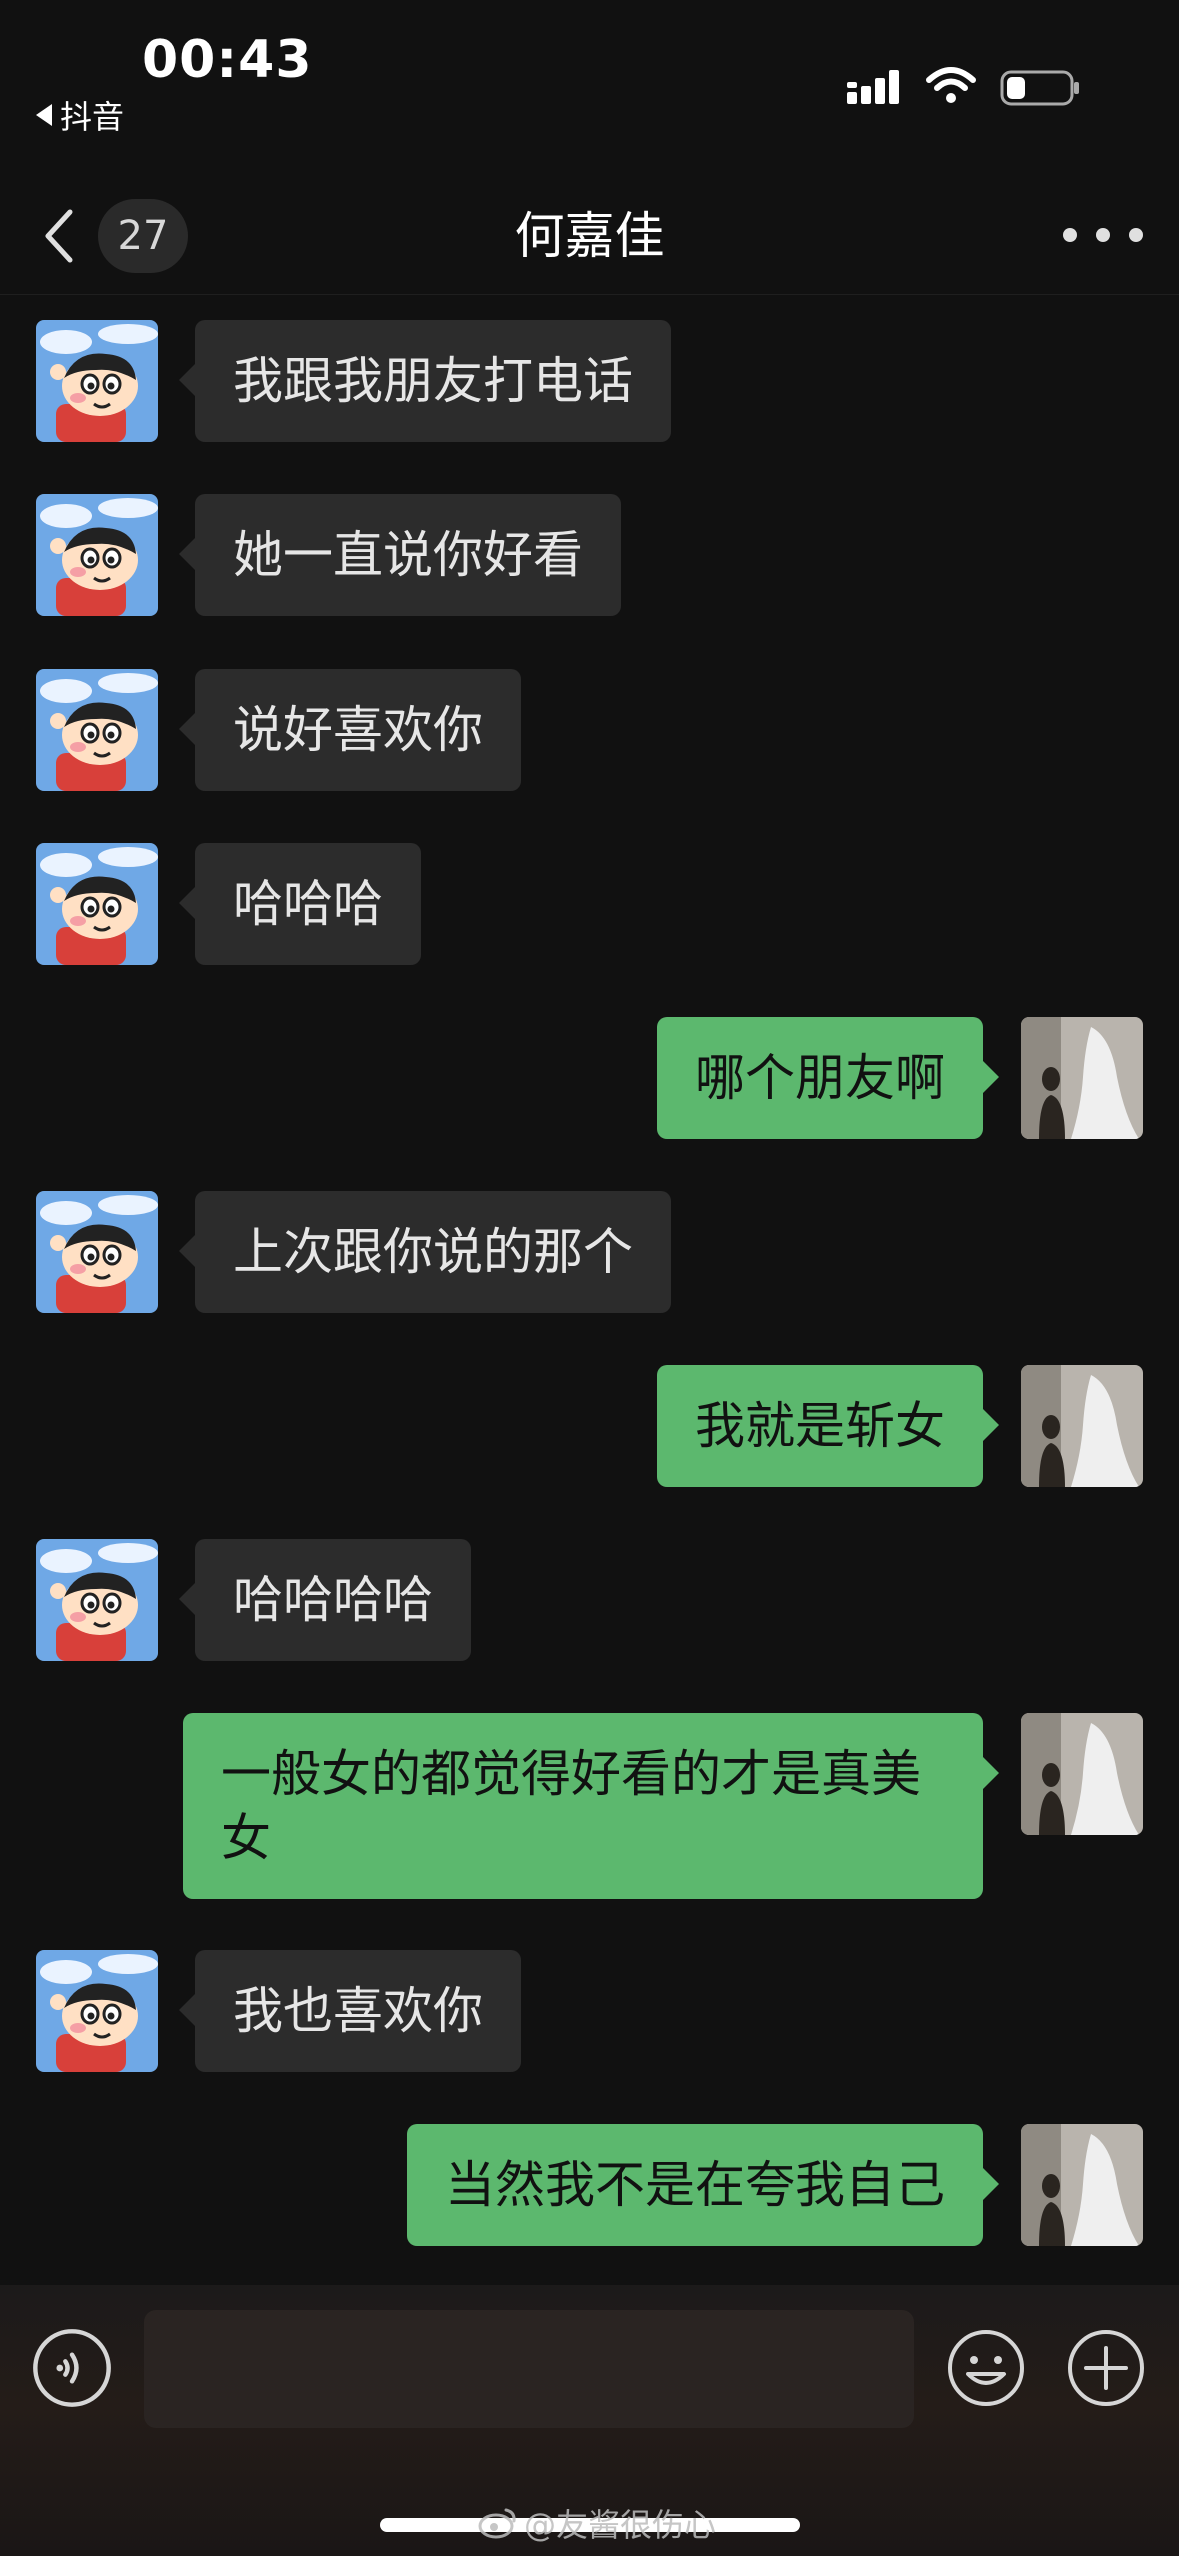 The height and width of the screenshot is (2556, 1179). I want to click on watermark-text: @友酱很伤心, so click(620, 2525).